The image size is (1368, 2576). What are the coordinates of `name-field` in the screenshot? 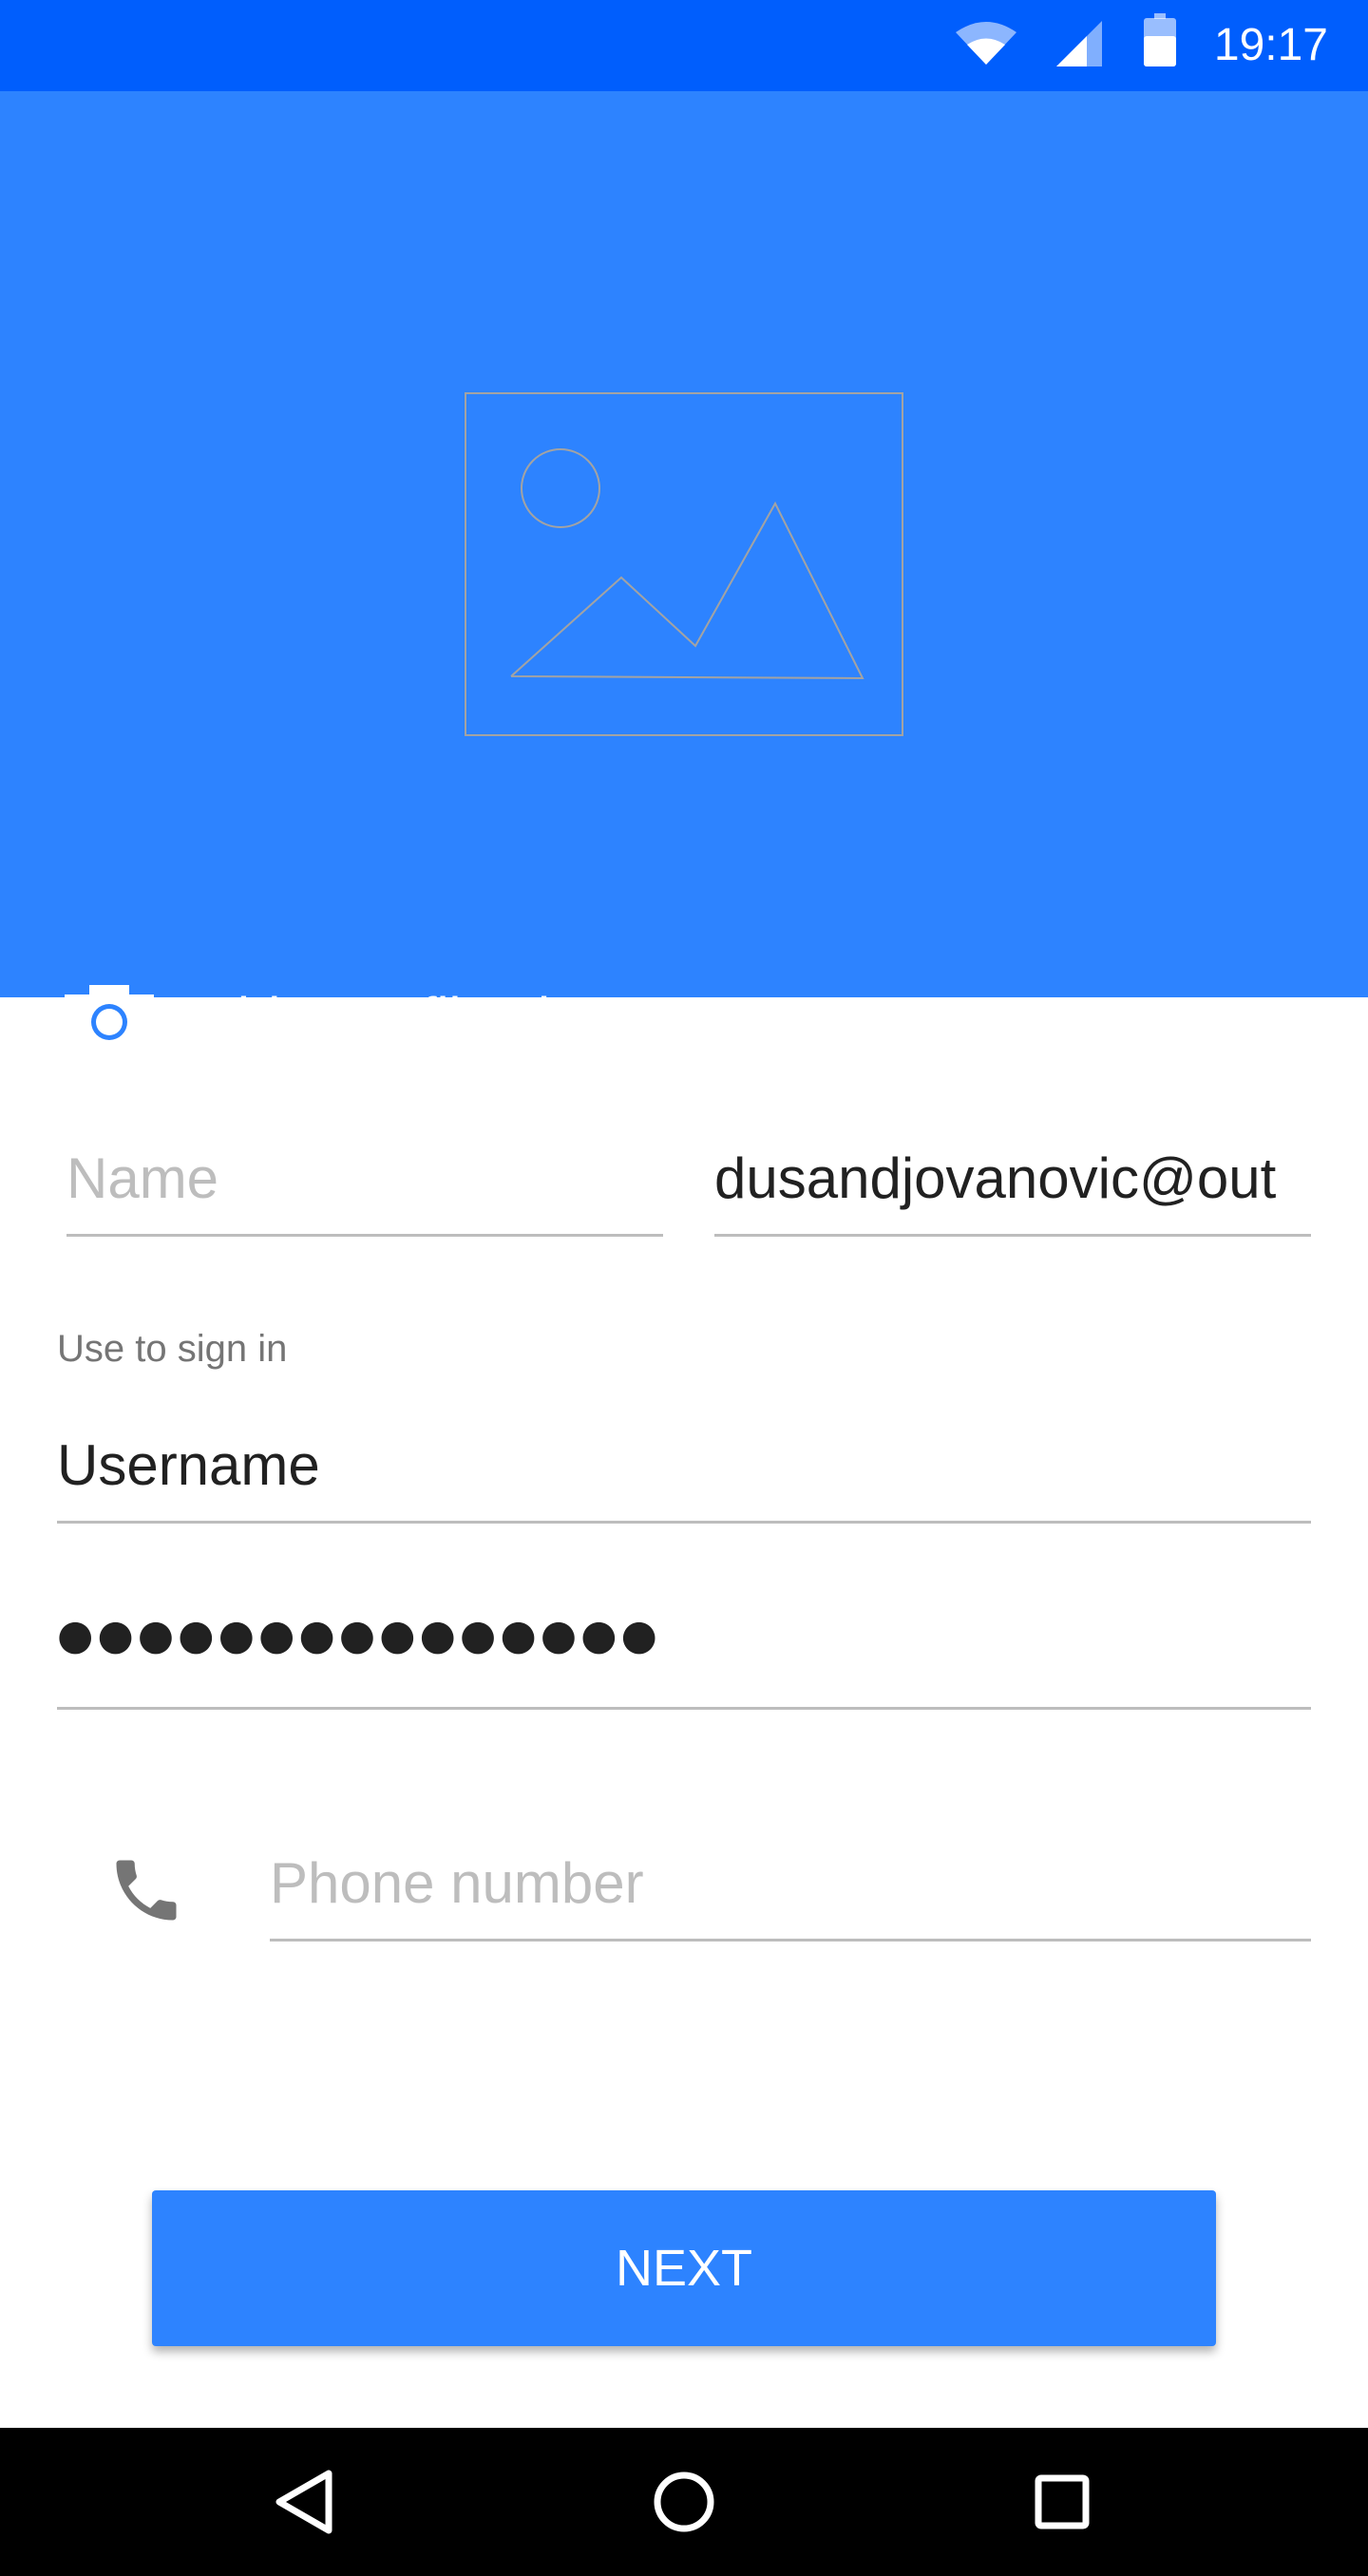 It's located at (364, 1169).